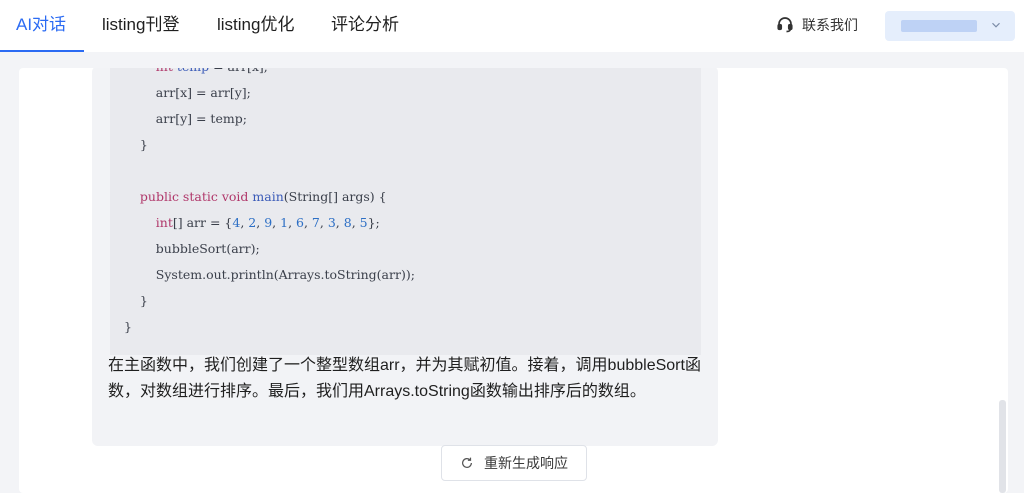  Describe the element at coordinates (187, 92) in the screenshot. I see `code-line: arr[x] = arr[y];` at that location.